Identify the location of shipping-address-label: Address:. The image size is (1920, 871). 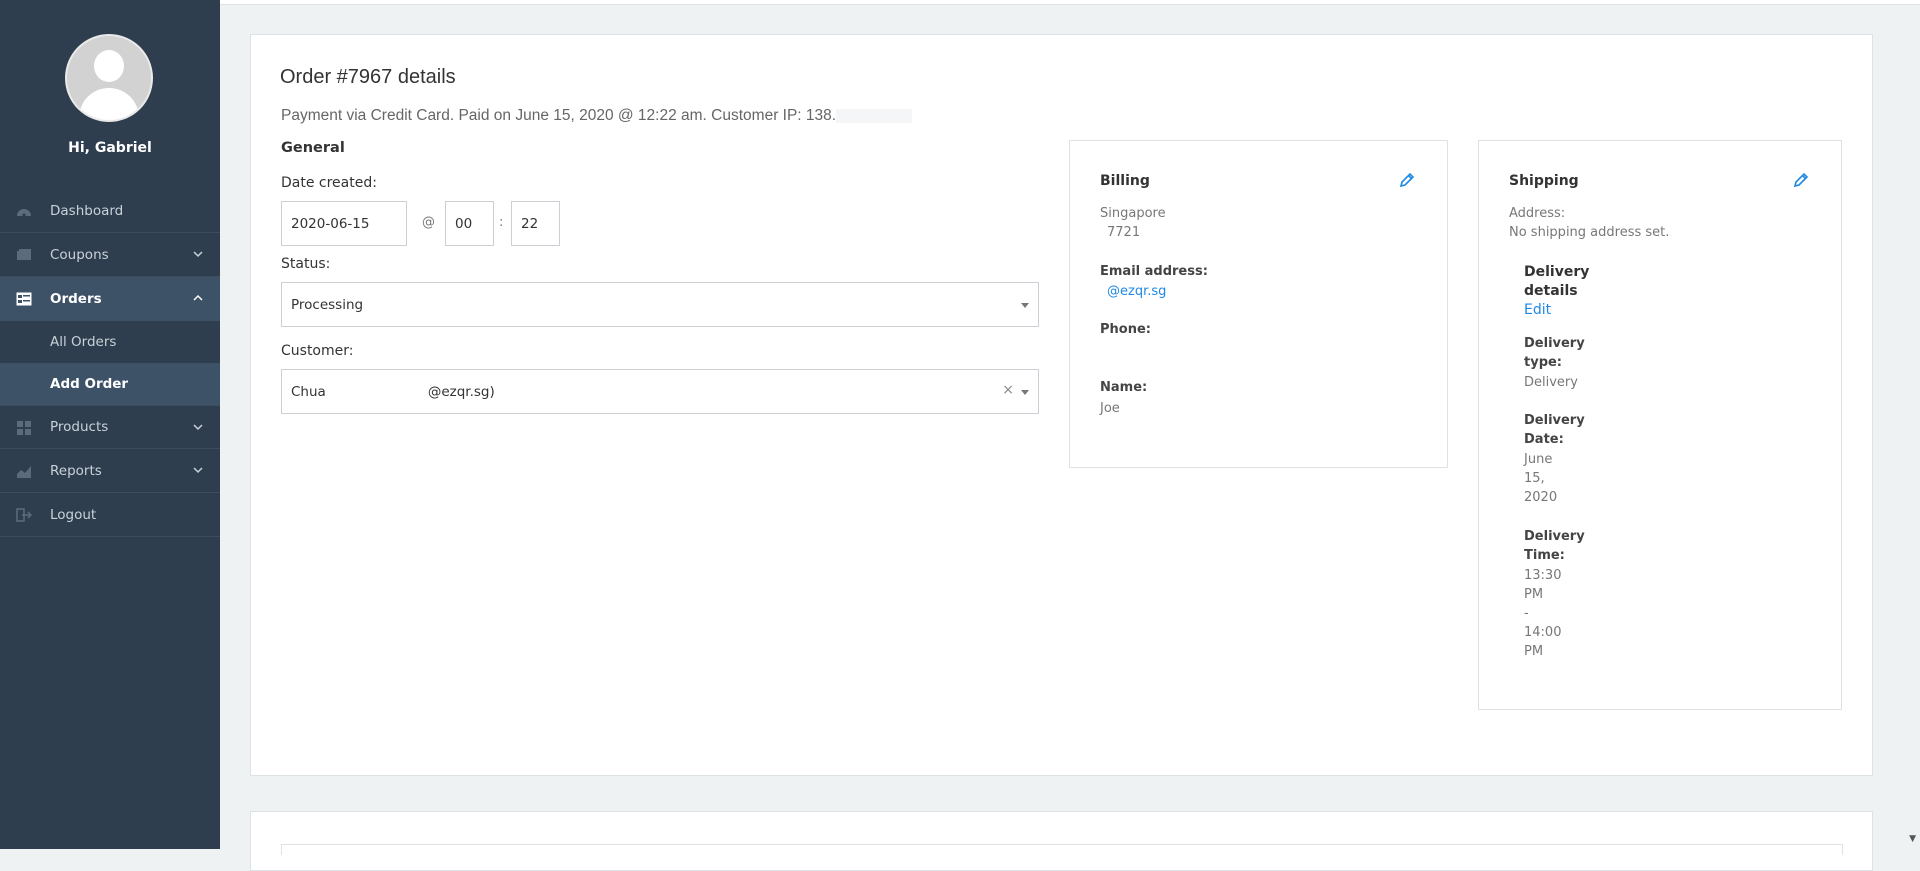
(1537, 213).